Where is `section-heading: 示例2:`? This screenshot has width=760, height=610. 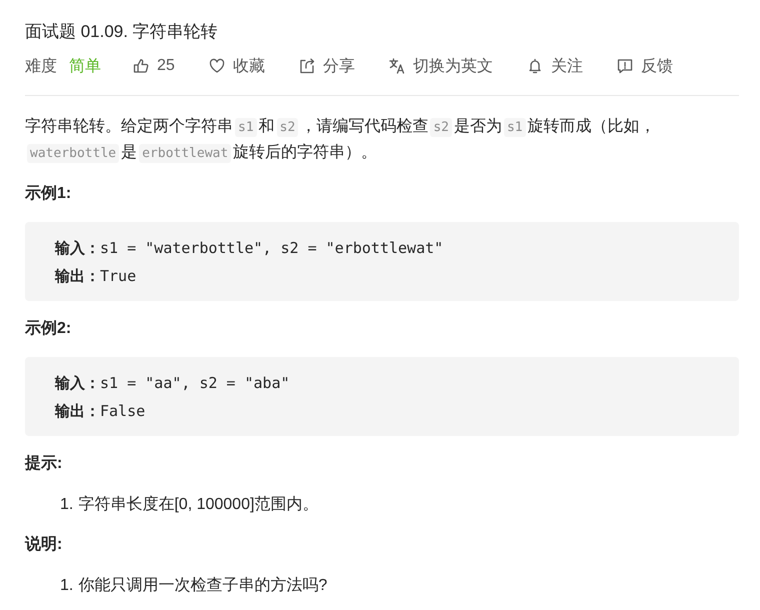 section-heading: 示例2: is located at coordinates (48, 329).